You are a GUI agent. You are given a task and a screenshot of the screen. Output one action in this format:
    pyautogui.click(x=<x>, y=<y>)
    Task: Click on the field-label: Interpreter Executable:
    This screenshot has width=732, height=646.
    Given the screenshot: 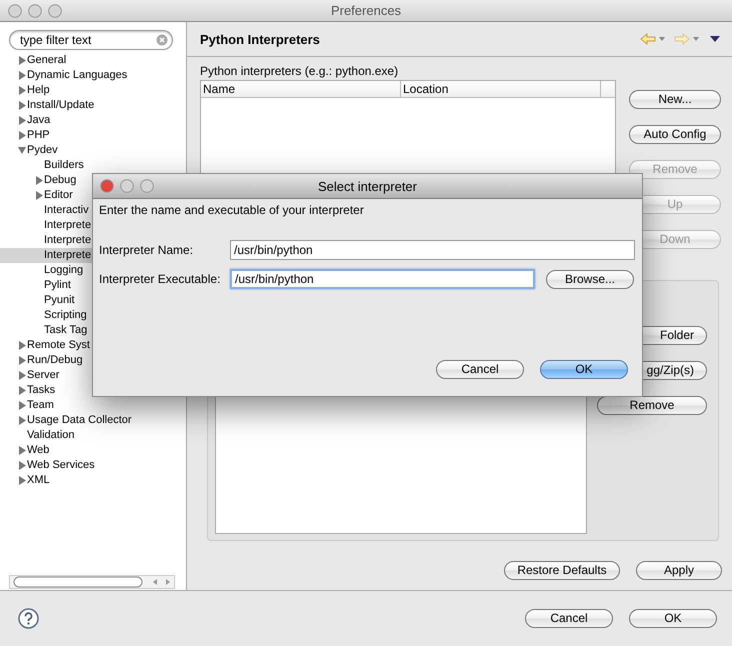 What is the action you would take?
    pyautogui.click(x=160, y=279)
    